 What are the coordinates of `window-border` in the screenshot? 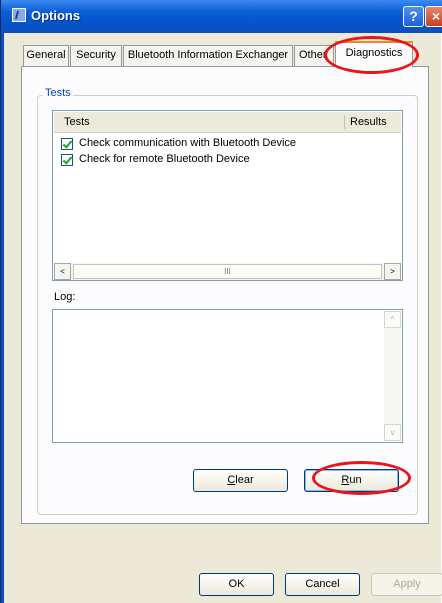 It's located at (2, 318).